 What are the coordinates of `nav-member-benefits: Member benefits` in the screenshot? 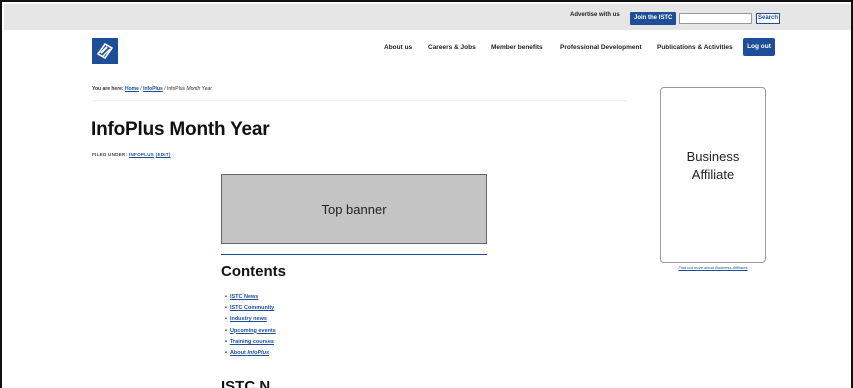 It's located at (517, 47).